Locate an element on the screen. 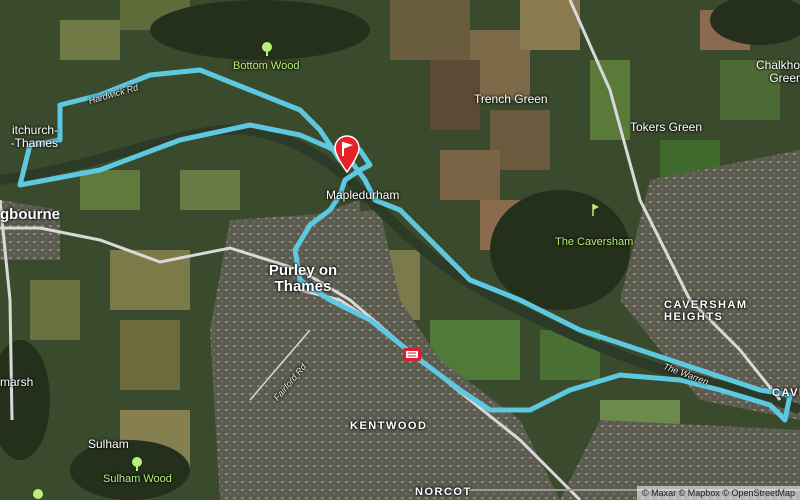 This screenshot has width=800, height=500. place-label-whitchurch: itchurch- -Thames is located at coordinates (34, 136).